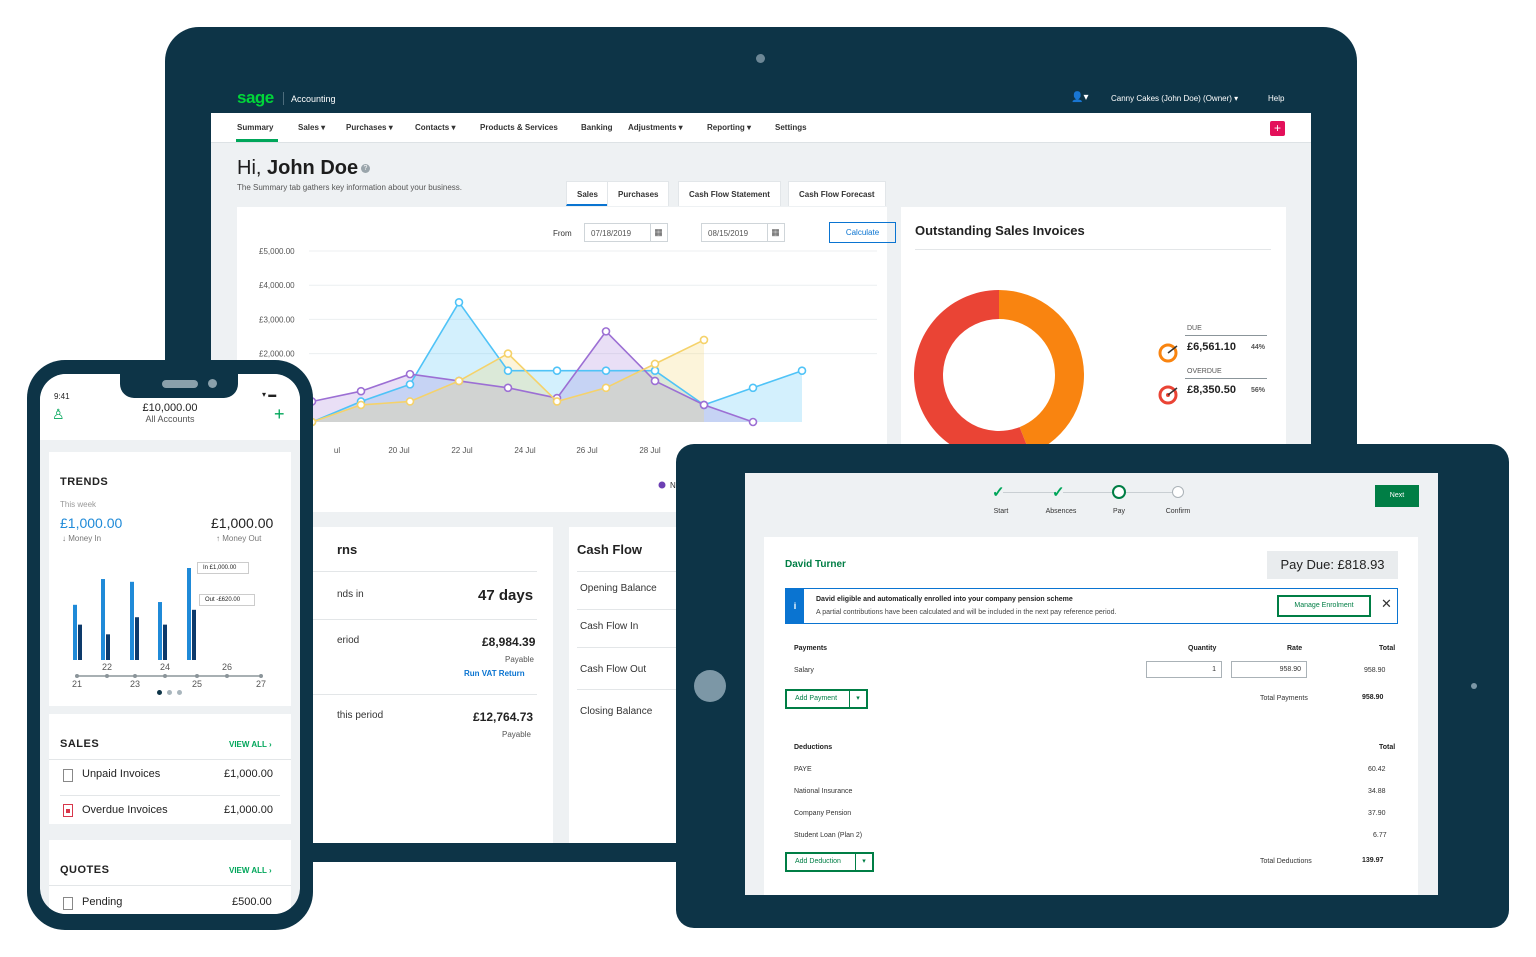 The width and height of the screenshot is (1536, 957). What do you see at coordinates (1001, 511) in the screenshot?
I see `step-start-label: Start` at bounding box center [1001, 511].